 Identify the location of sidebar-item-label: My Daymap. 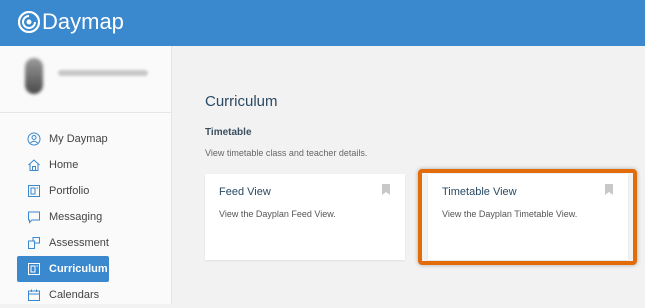
(78, 139).